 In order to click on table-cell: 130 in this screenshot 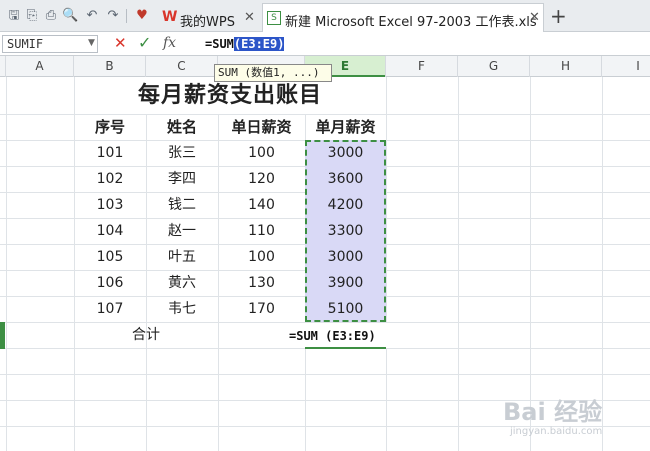, I will do `click(261, 283)`.